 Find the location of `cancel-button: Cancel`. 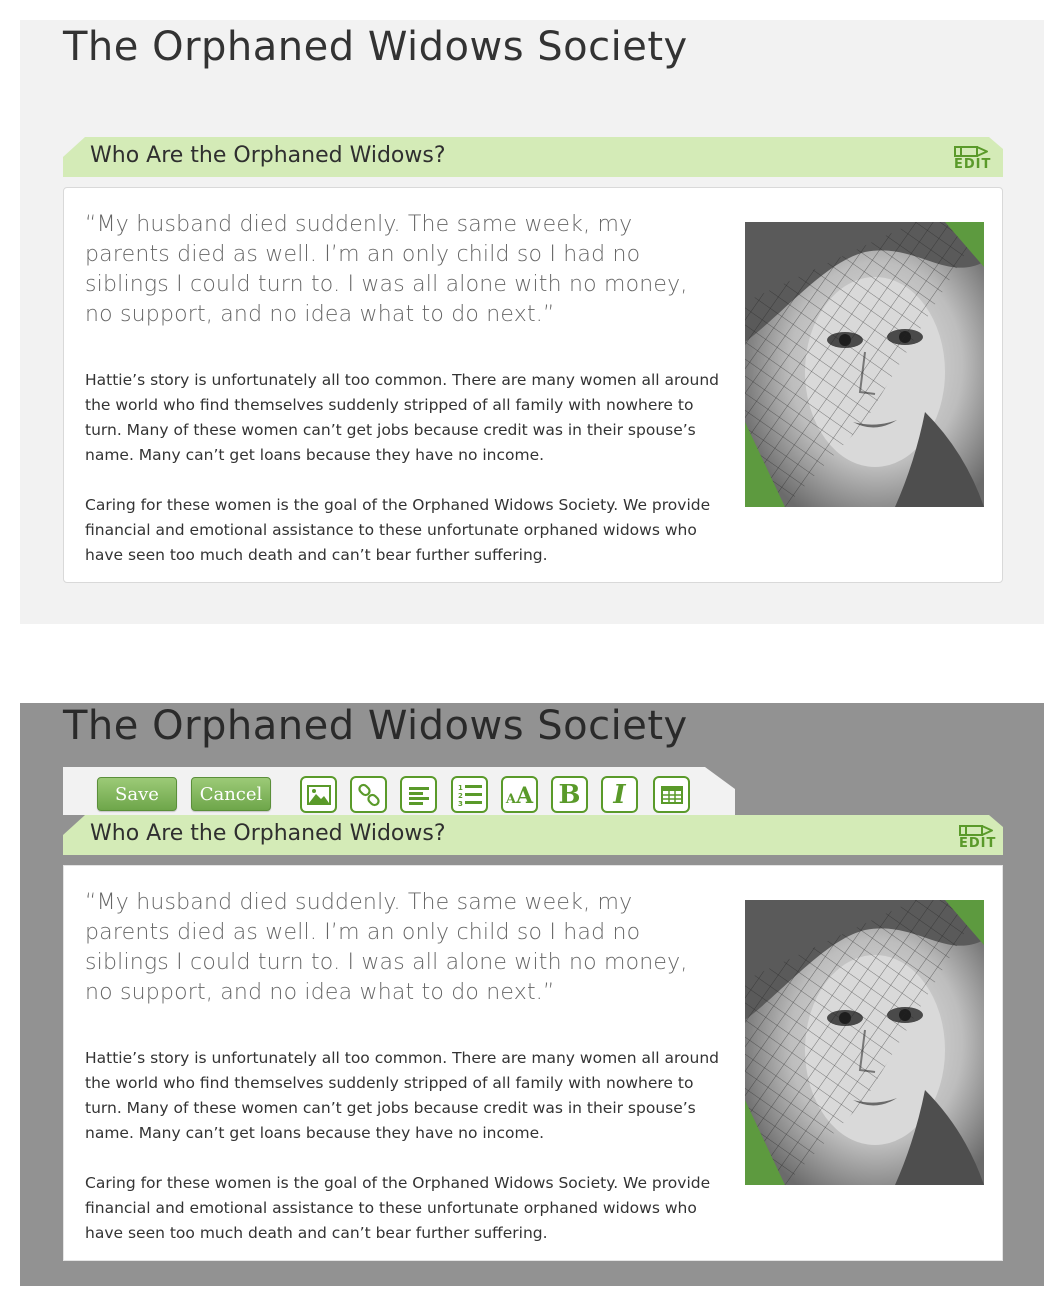

cancel-button: Cancel is located at coordinates (231, 794).